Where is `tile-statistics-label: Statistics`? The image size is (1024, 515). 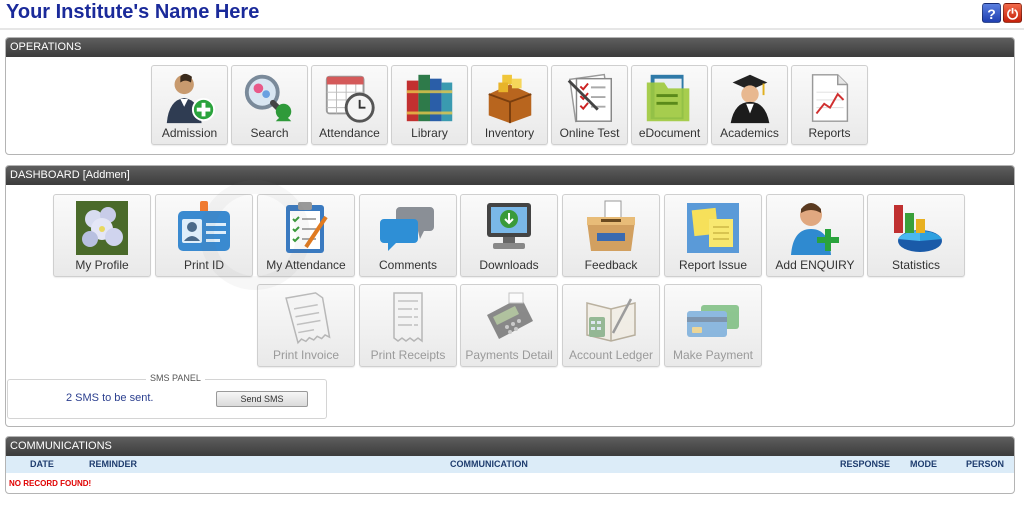 tile-statistics-label: Statistics is located at coordinates (915, 265).